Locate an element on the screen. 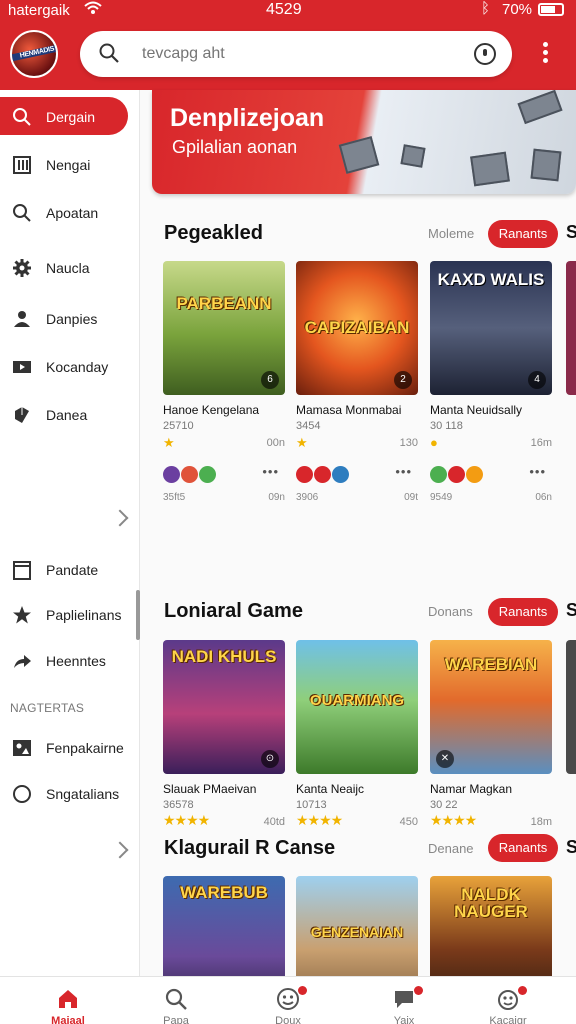  more-menu-icon is located at coordinates (545, 54).